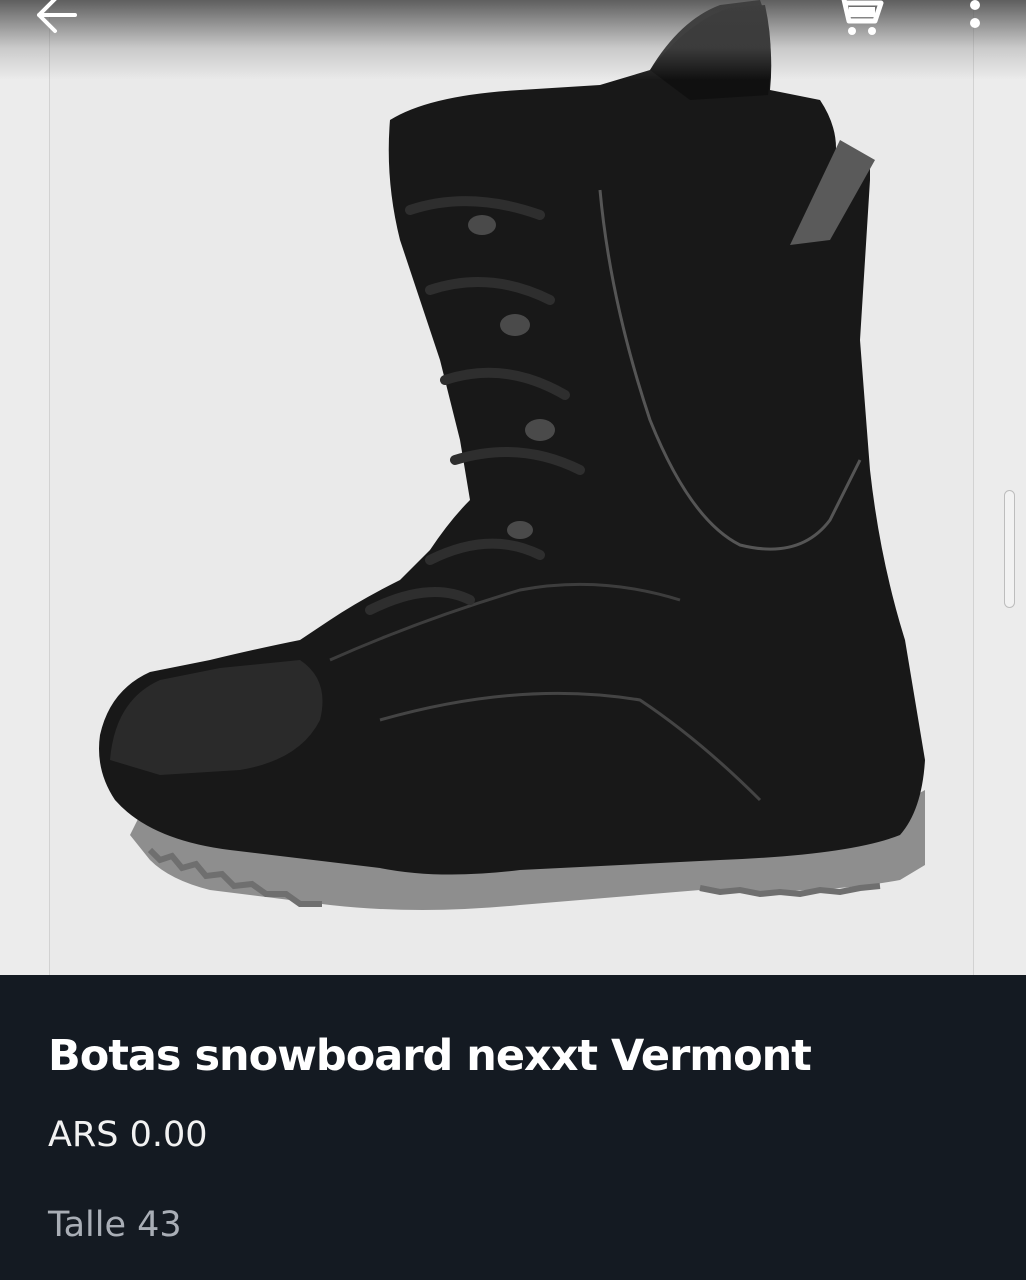 The width and height of the screenshot is (1026, 1280). I want to click on shopping-cart-icon, so click(862, 17).